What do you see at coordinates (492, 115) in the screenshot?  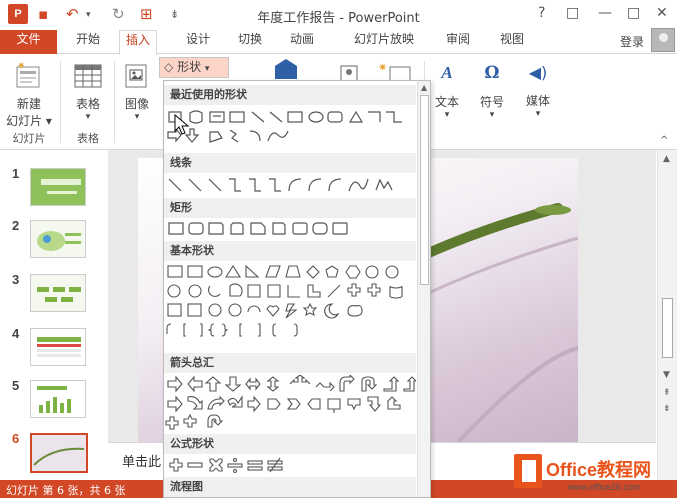 I see `symbols-dropdown-icon: ▾` at bounding box center [492, 115].